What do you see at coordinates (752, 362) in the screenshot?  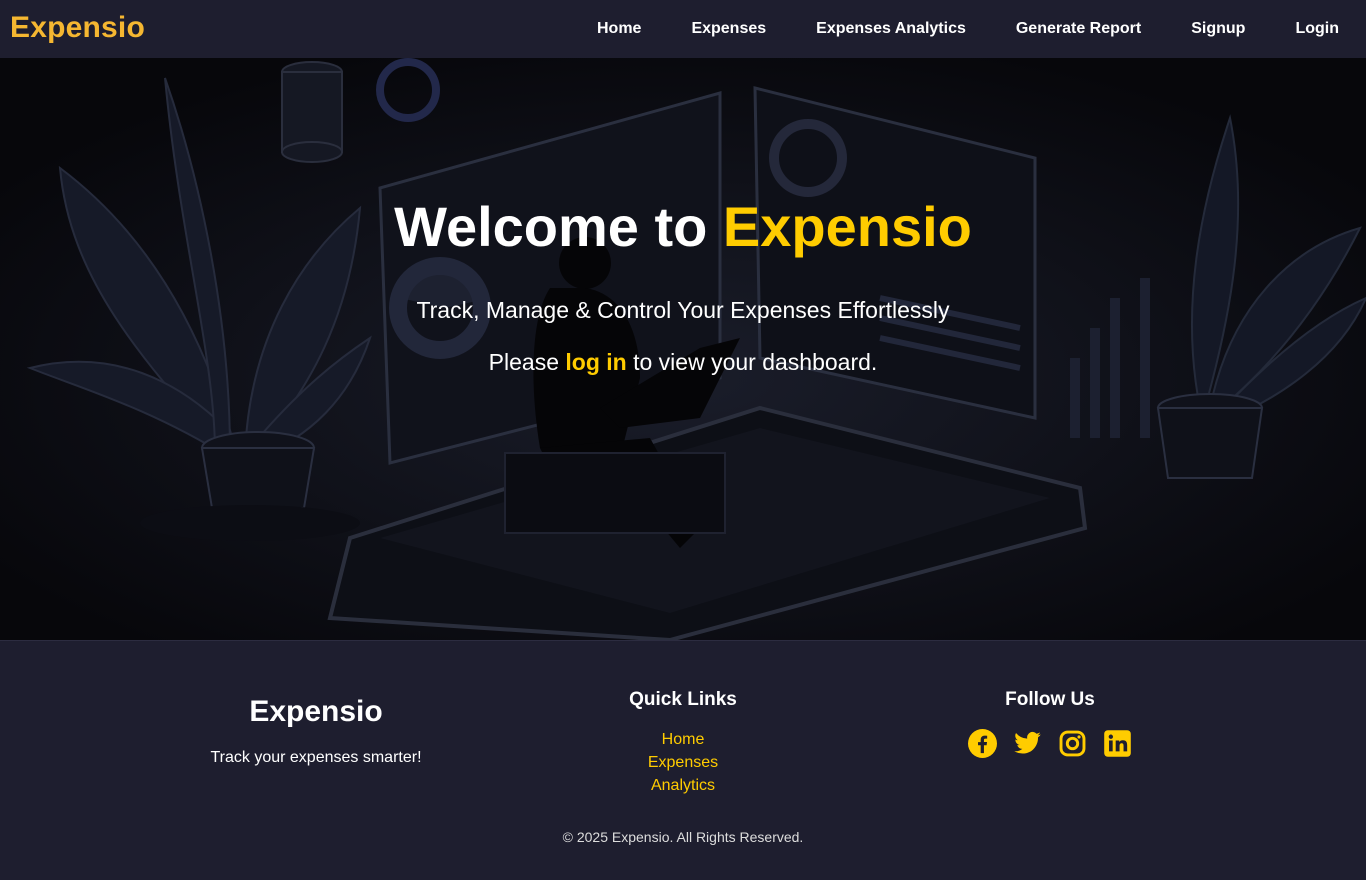 I see `login-prompt-suffix: to view your dashboard.` at bounding box center [752, 362].